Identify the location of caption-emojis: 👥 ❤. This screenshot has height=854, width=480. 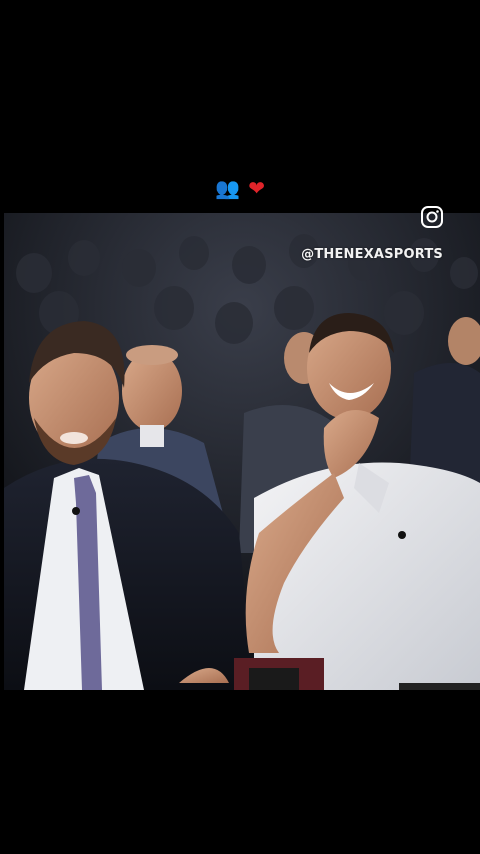
(240, 188).